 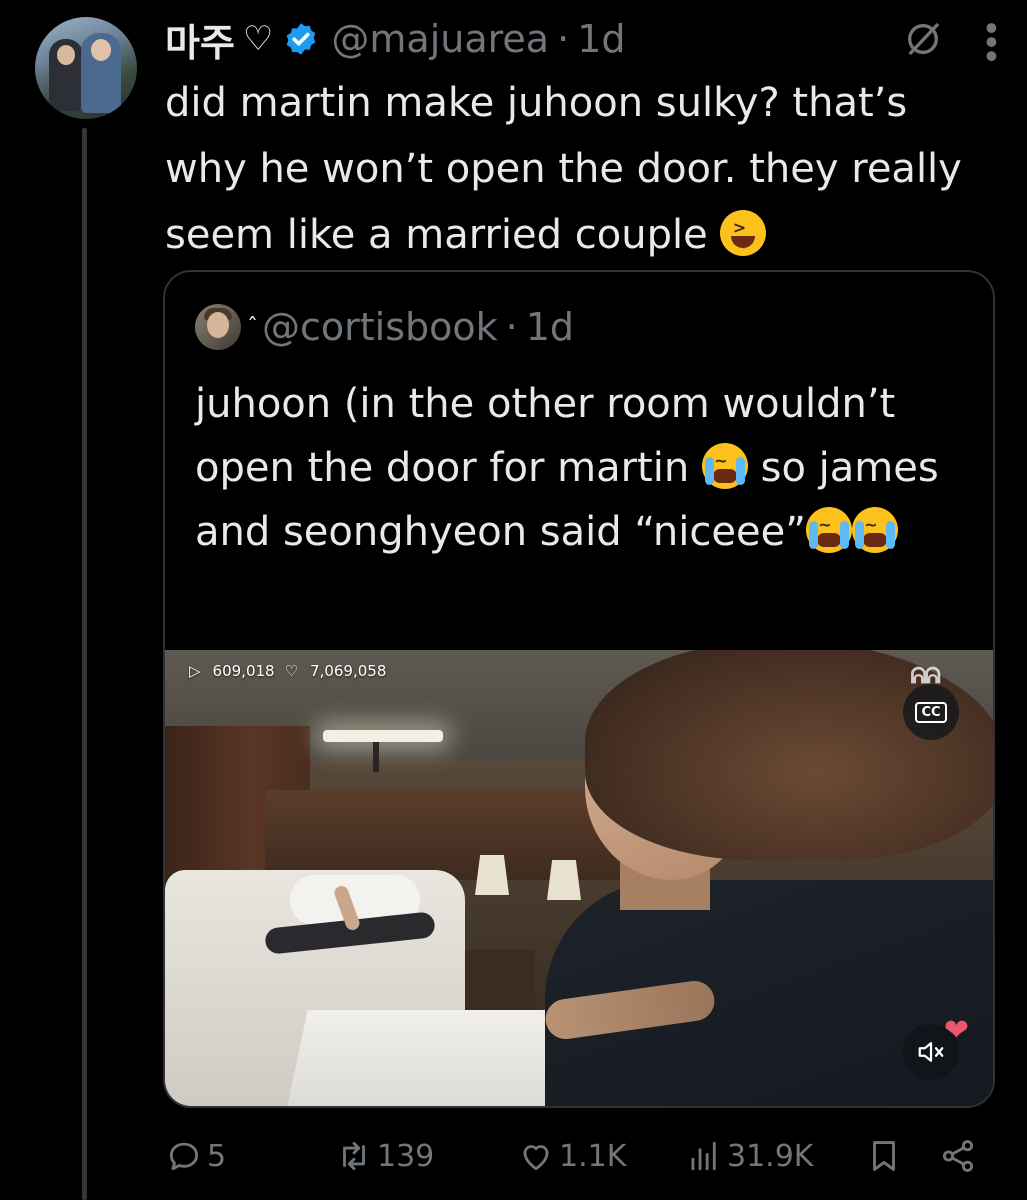 What do you see at coordinates (195, 671) in the screenshot?
I see `play-icon: ▷` at bounding box center [195, 671].